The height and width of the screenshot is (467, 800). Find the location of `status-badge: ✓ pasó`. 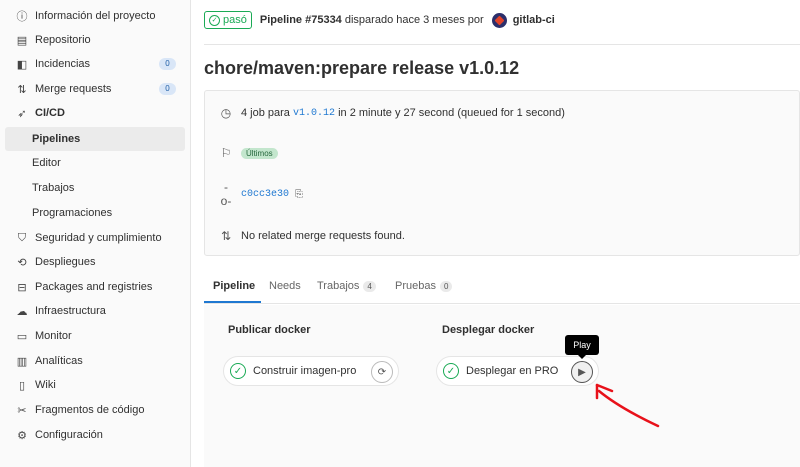

status-badge: ✓ pasó is located at coordinates (228, 20).